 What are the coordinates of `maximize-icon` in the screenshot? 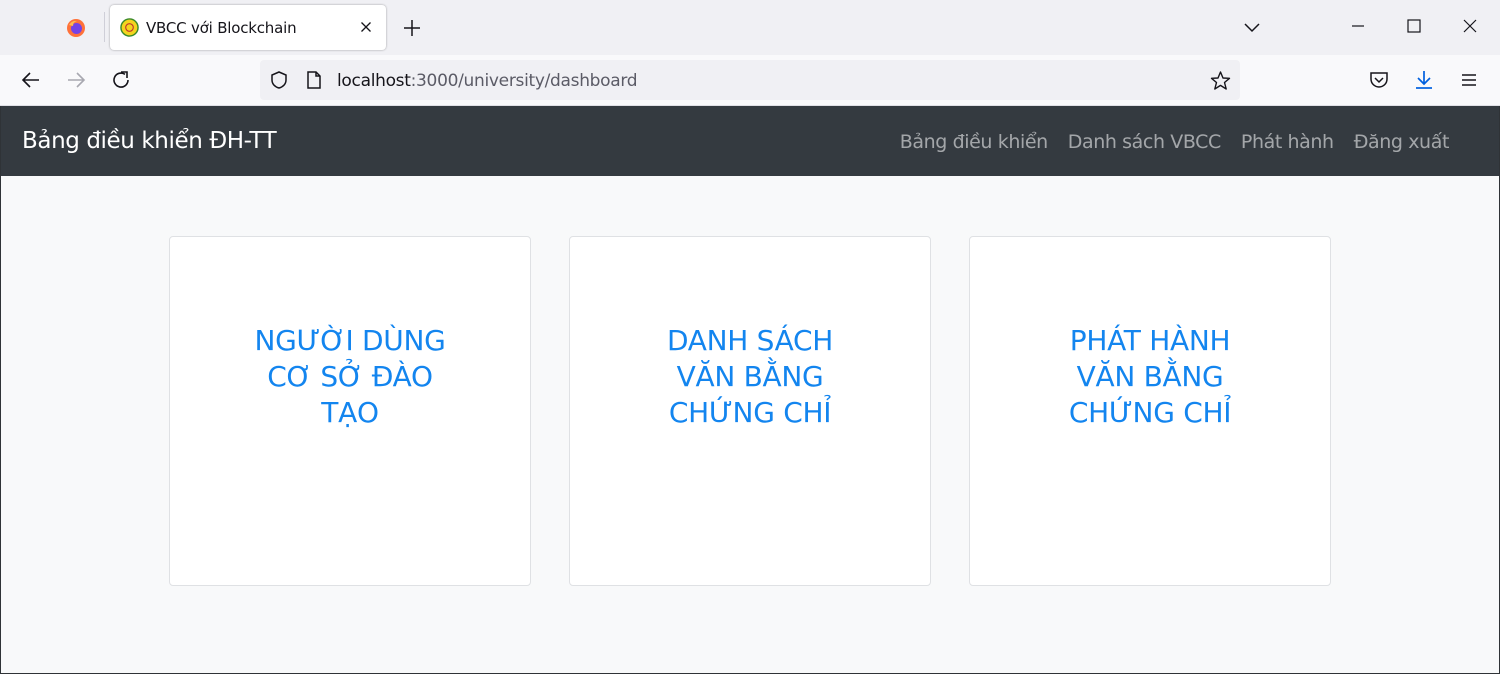 It's located at (1414, 26).